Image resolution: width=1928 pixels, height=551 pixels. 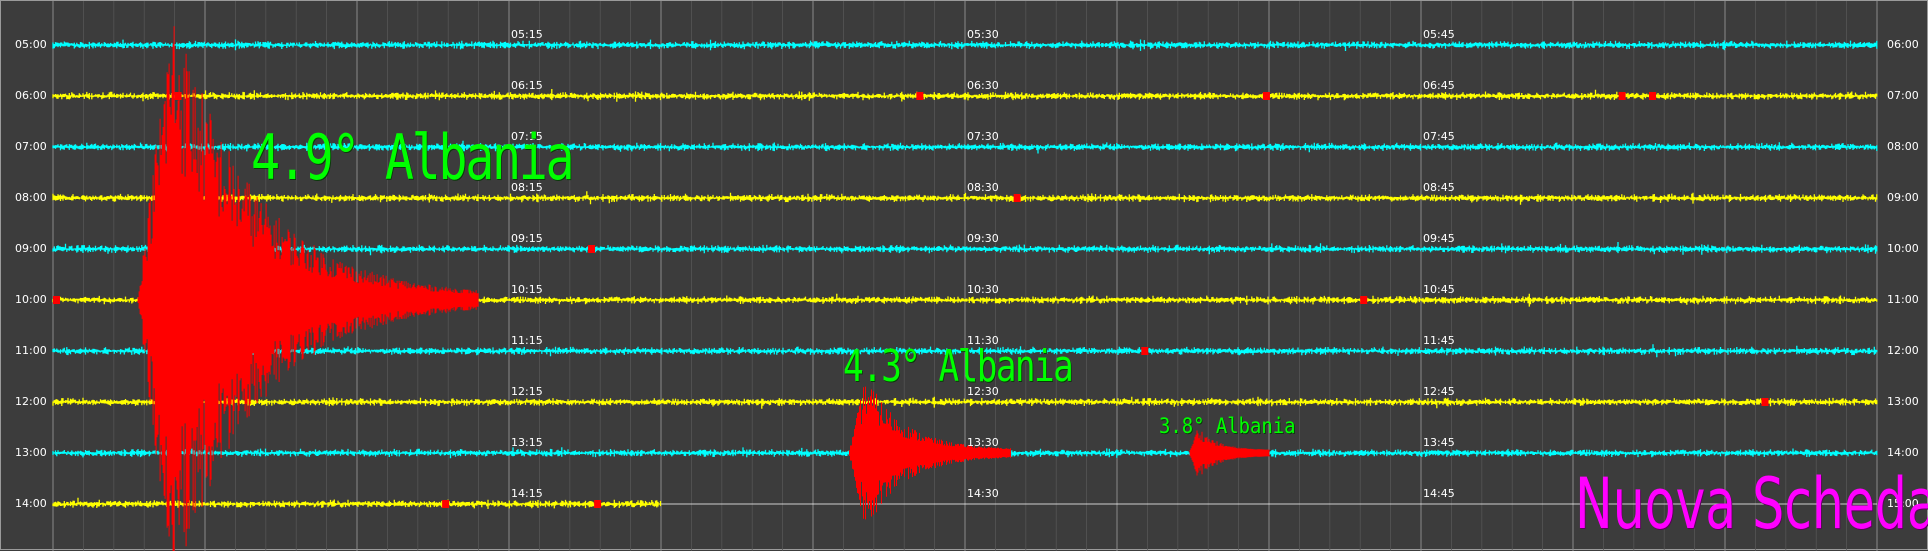 What do you see at coordinates (983, 238) in the screenshot?
I see `minute-label: 09:30` at bounding box center [983, 238].